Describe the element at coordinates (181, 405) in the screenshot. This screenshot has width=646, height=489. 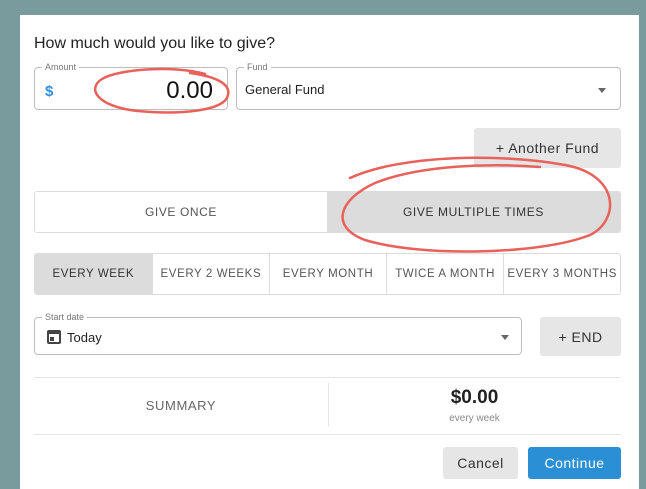
I see `summary-label: SUMMARY` at that location.